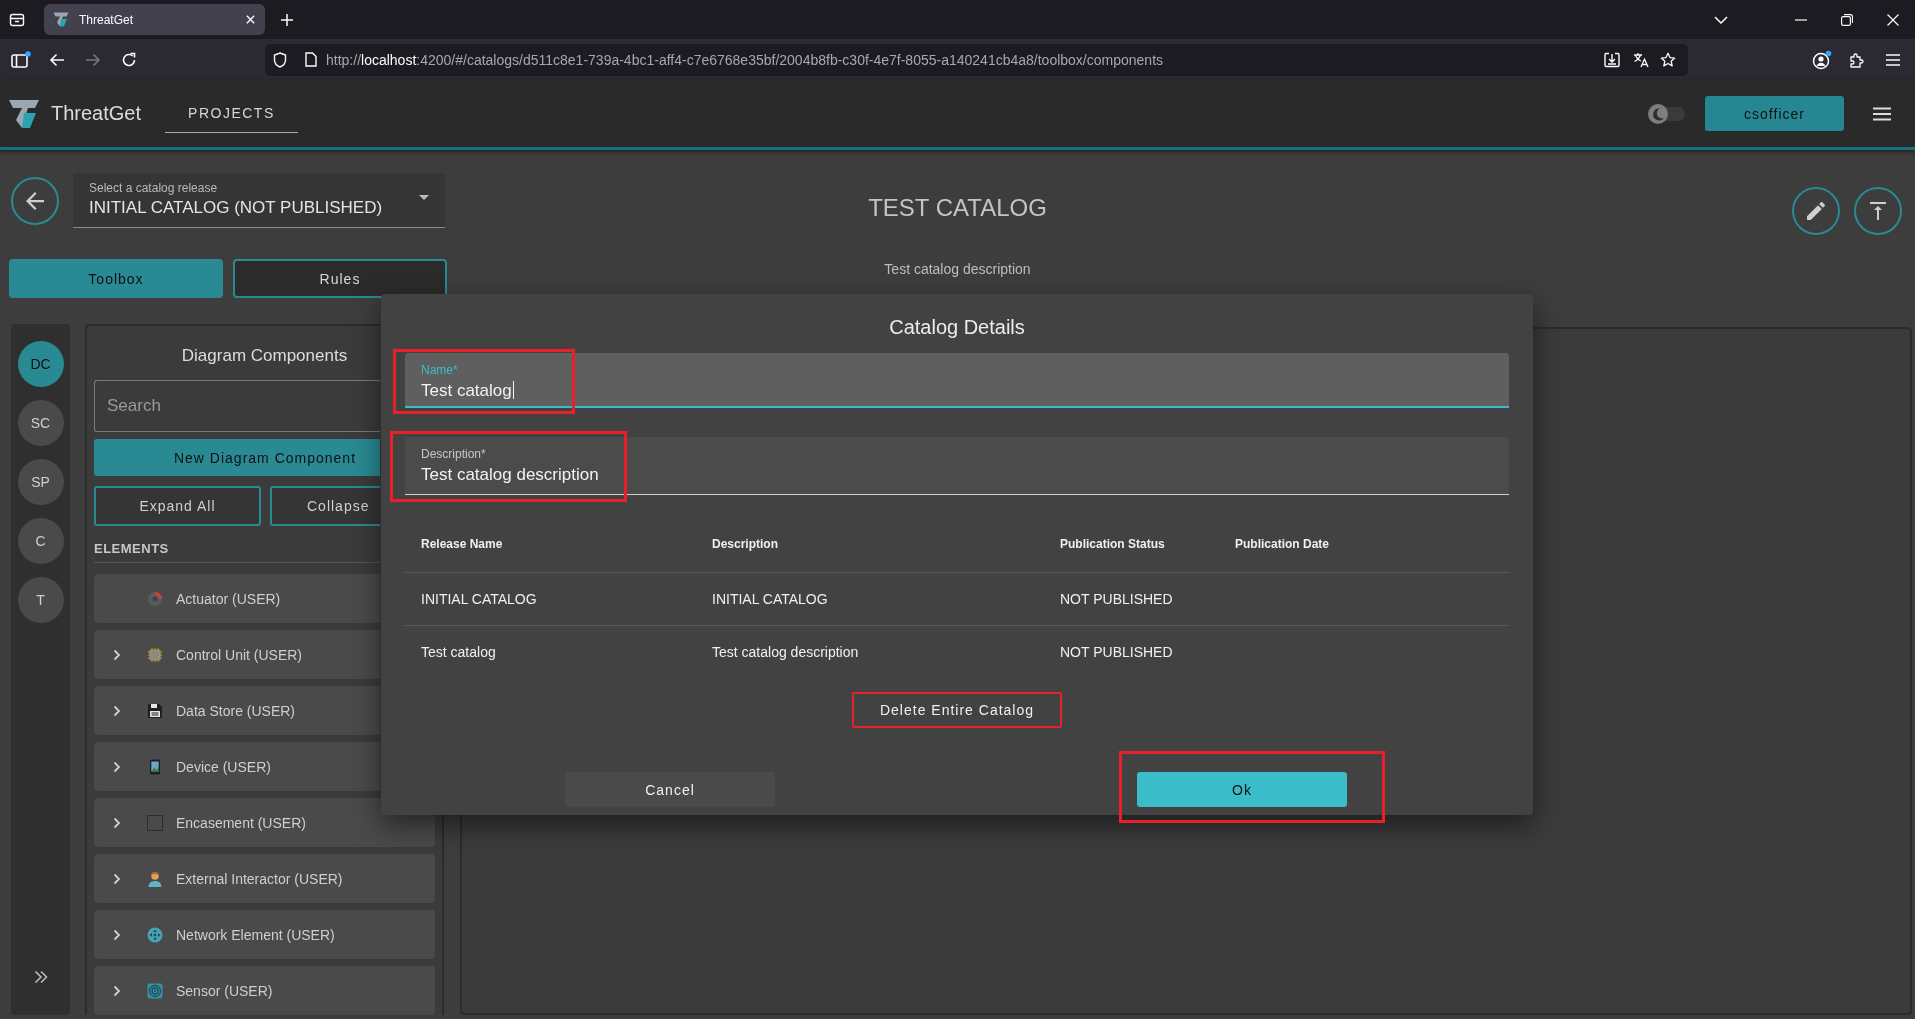  Describe the element at coordinates (670, 789) in the screenshot. I see `cancel-button: Cancel` at that location.